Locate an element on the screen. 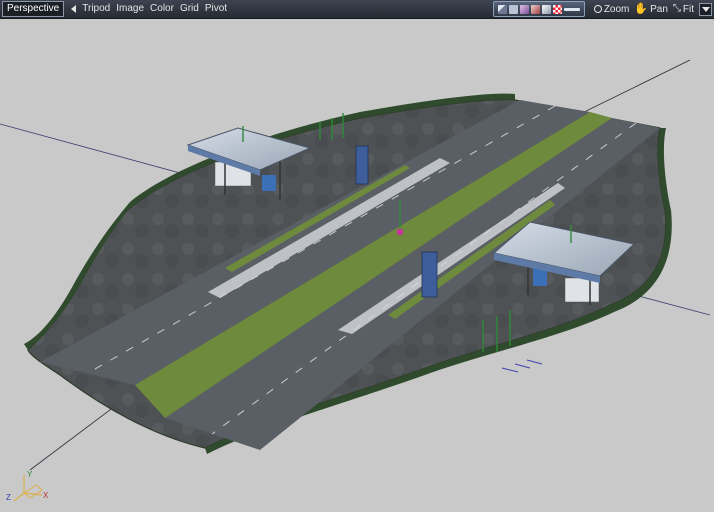 Image resolution: width=714 pixels, height=512 pixels. pan-tool: ✋ Pan is located at coordinates (651, 9).